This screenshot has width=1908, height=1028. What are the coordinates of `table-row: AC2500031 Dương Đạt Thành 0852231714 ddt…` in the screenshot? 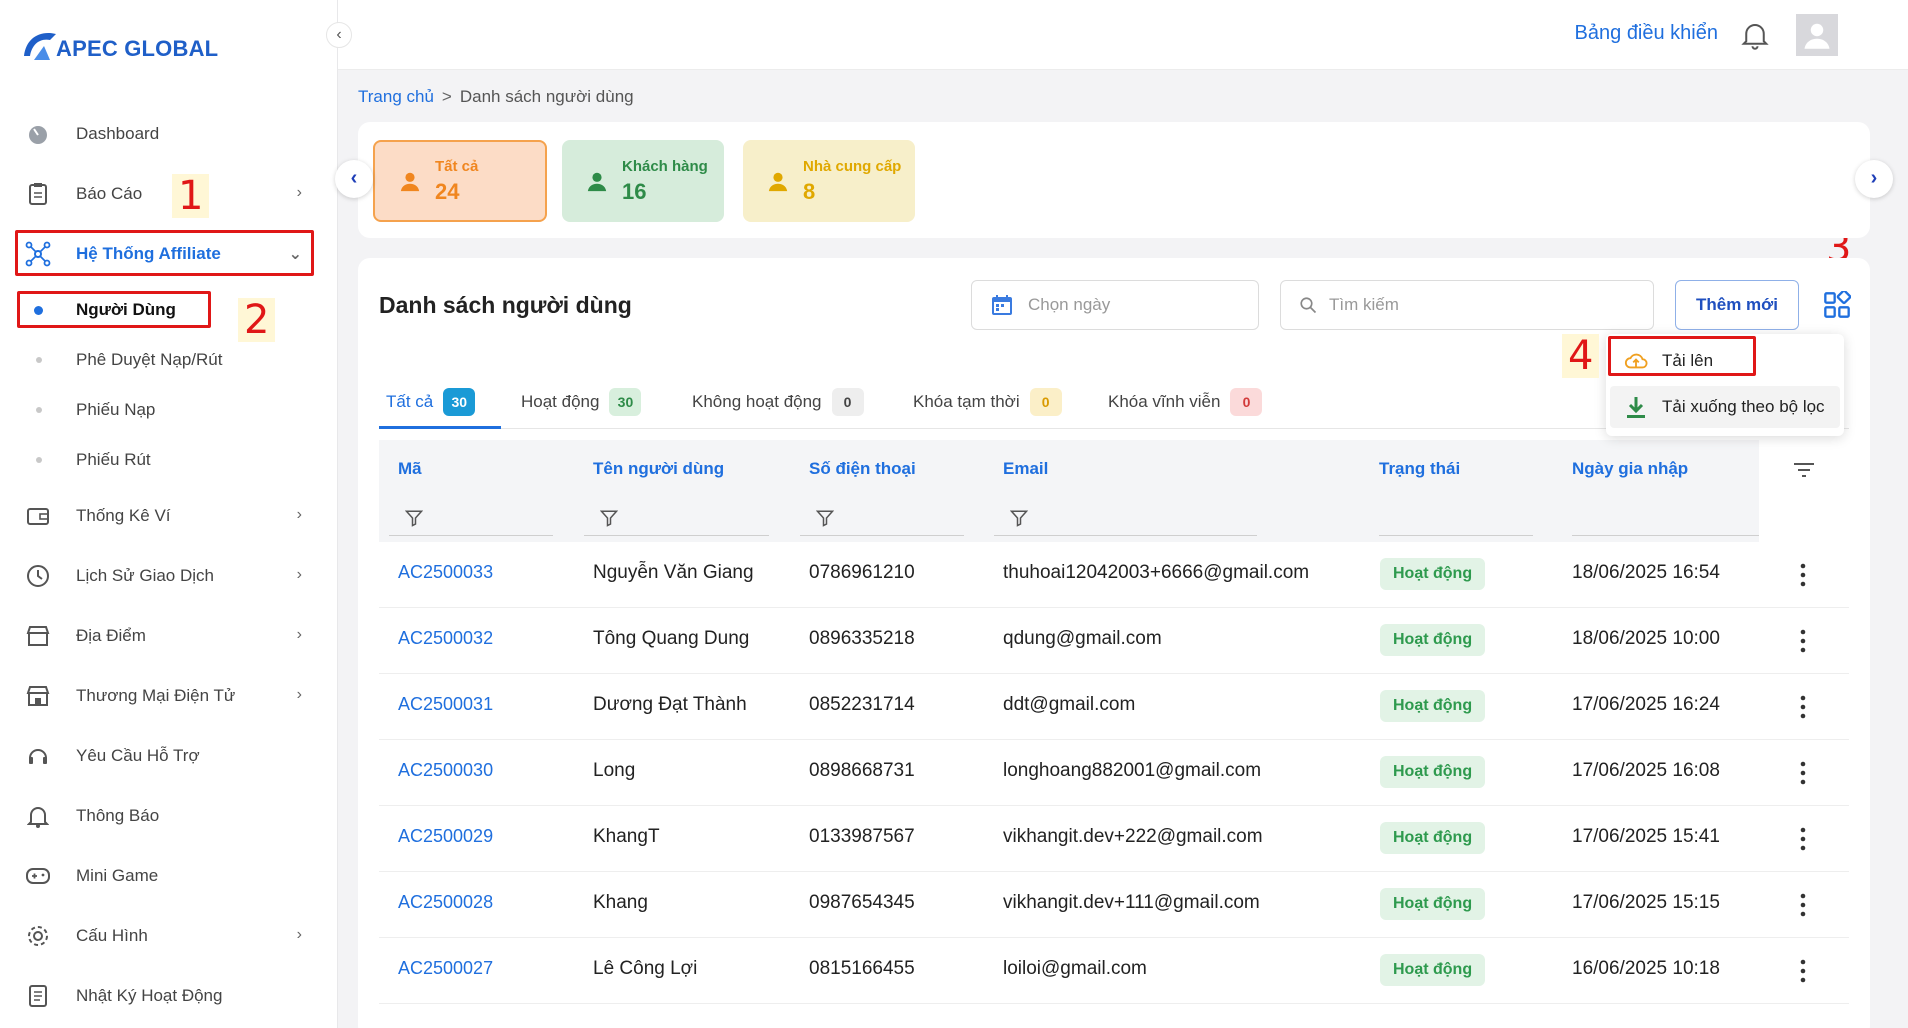 It's located at (1114, 707).